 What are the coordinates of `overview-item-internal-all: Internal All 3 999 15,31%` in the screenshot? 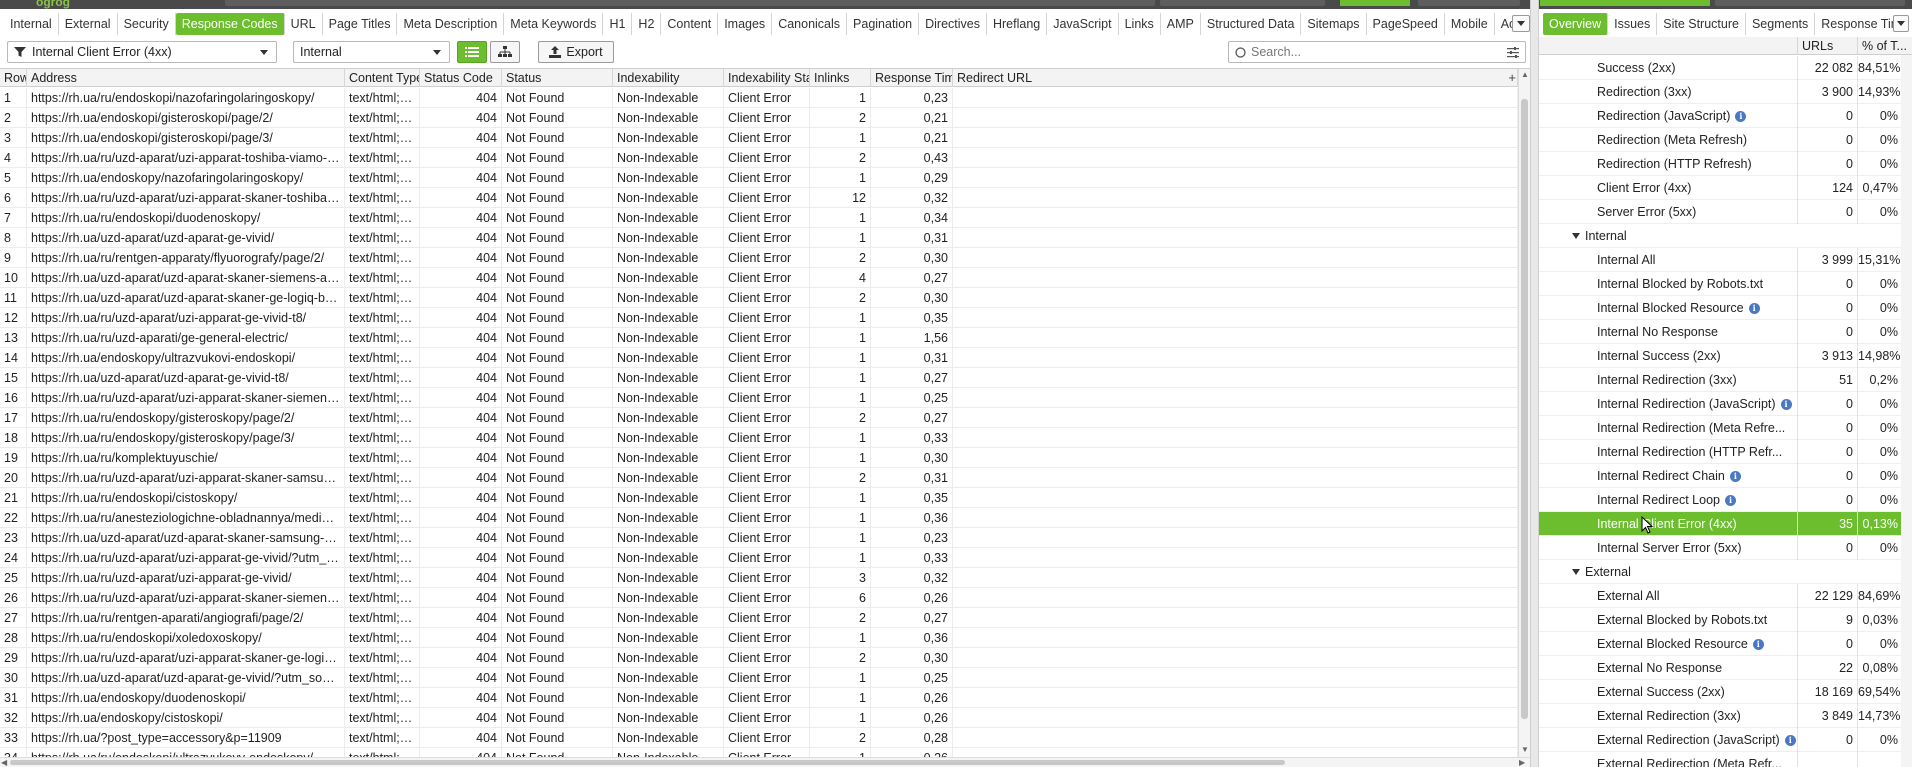 It's located at (1725, 260).